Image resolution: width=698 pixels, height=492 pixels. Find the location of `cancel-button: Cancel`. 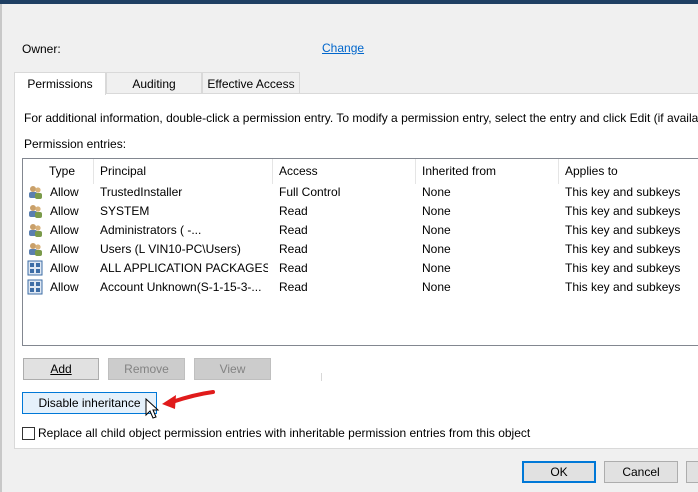

cancel-button: Cancel is located at coordinates (641, 472).